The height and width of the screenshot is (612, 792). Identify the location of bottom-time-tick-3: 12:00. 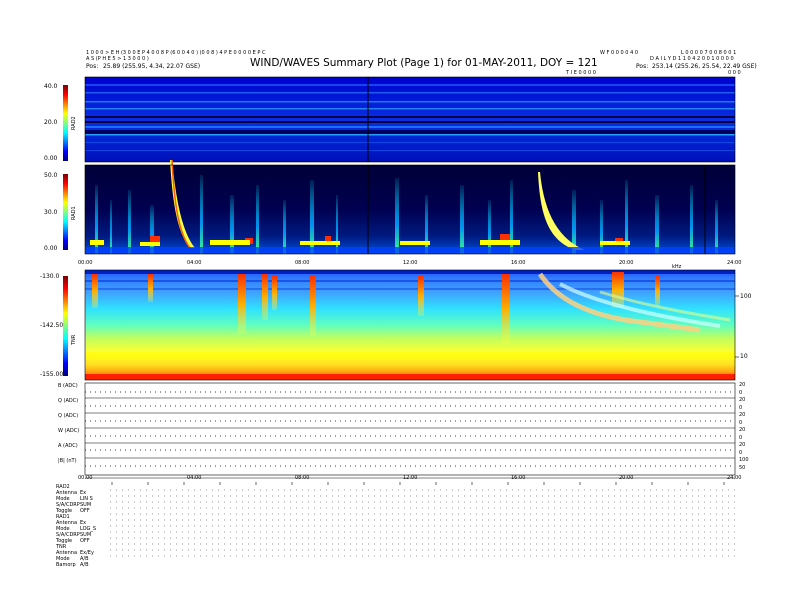
(410, 478).